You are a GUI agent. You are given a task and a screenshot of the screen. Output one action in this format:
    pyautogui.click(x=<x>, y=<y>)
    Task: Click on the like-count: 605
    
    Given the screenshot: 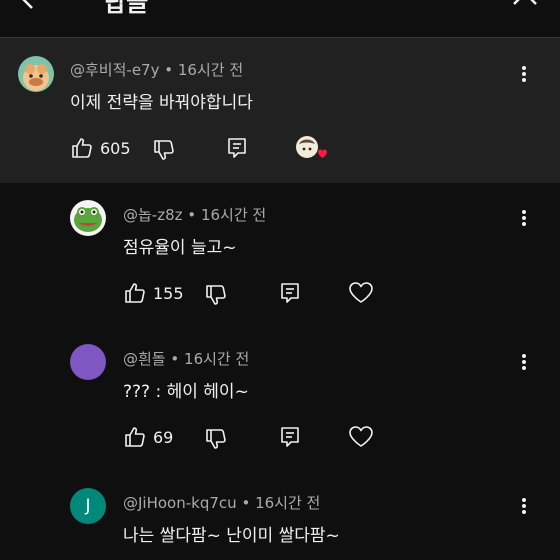 What is the action you would take?
    pyautogui.click(x=115, y=148)
    